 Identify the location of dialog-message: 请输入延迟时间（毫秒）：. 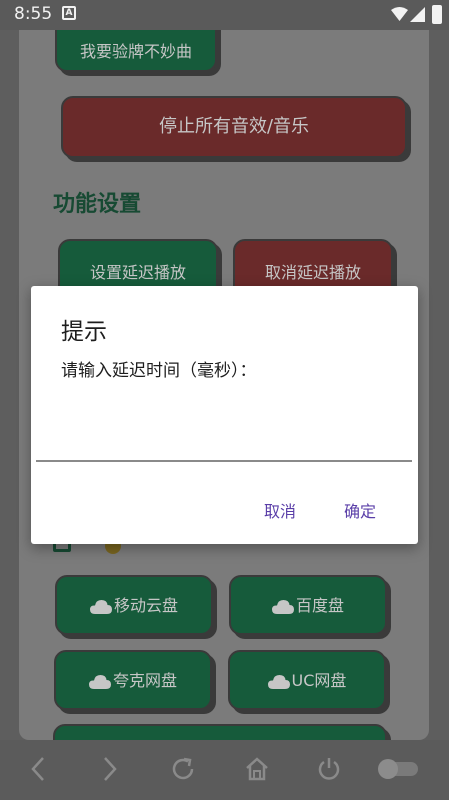
(159, 371).